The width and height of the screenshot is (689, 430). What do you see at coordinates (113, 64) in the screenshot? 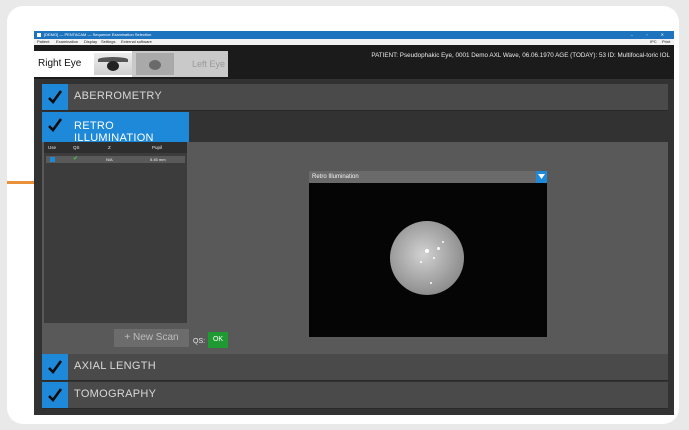
I see `right-eye-icon` at bounding box center [113, 64].